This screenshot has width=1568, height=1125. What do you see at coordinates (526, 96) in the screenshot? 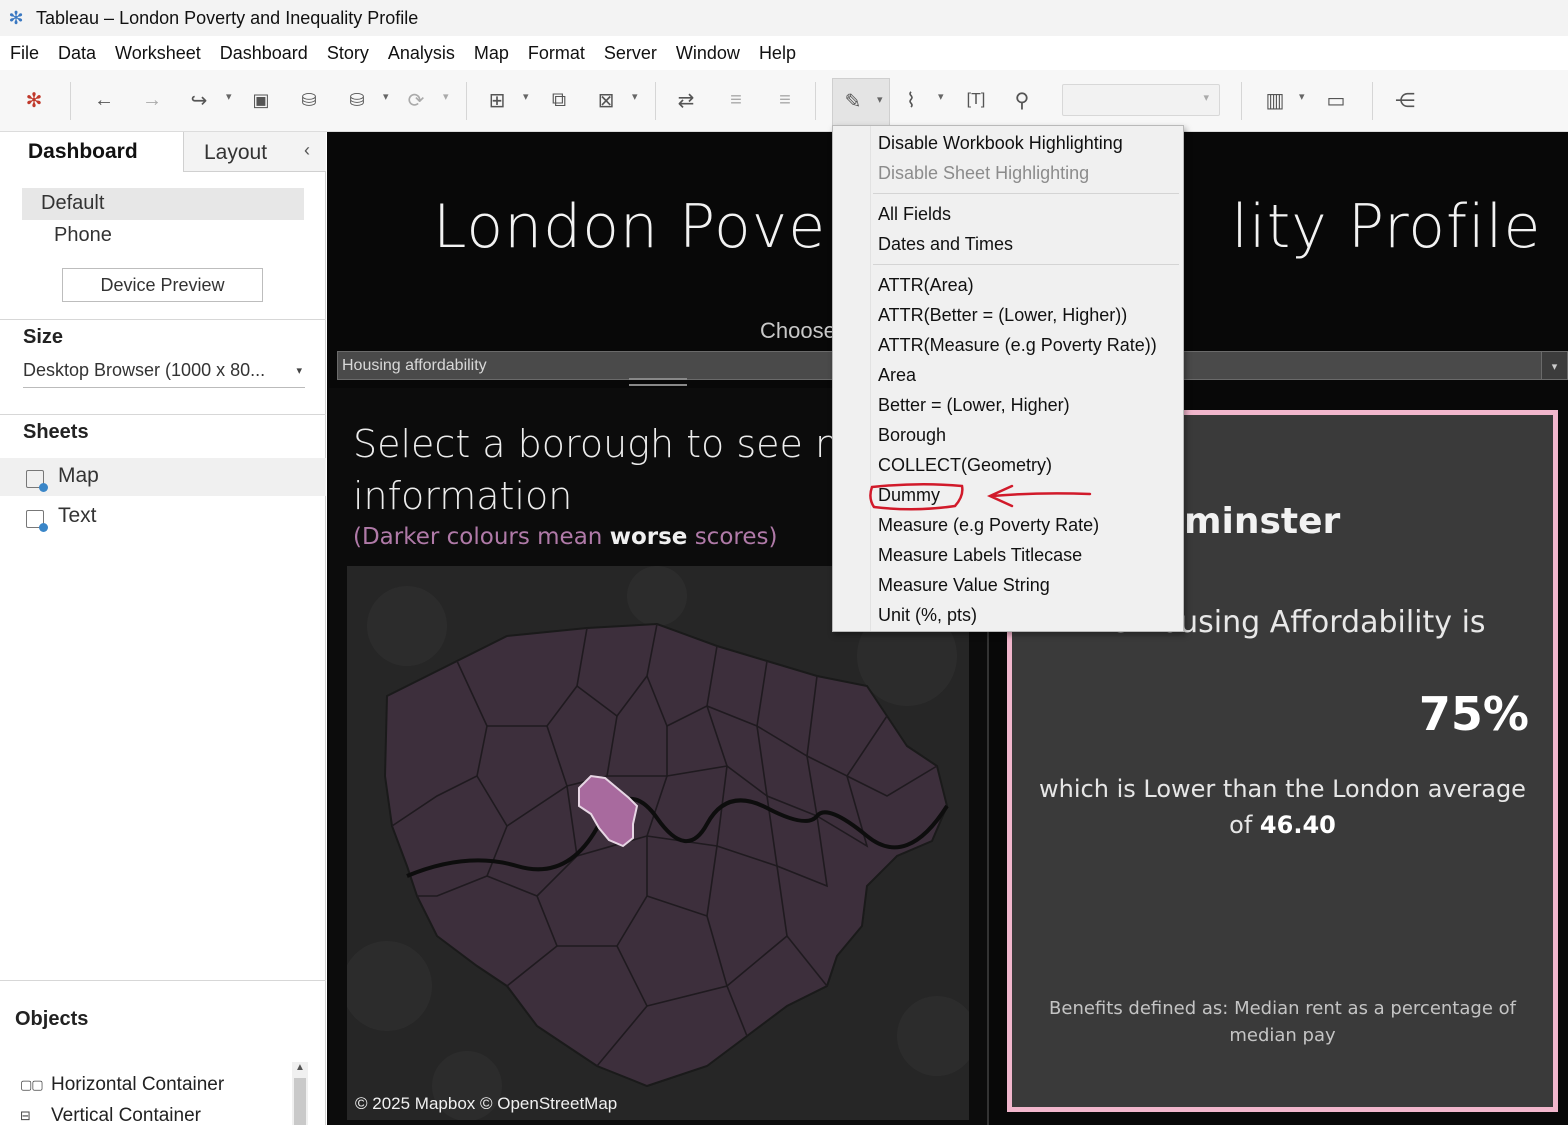
I see `new-worksheet-dropdown-icon: ▾` at bounding box center [526, 96].